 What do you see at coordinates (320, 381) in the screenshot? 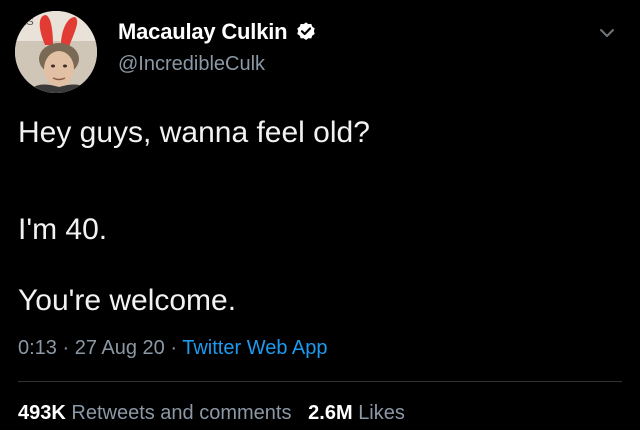
I see `divider` at bounding box center [320, 381].